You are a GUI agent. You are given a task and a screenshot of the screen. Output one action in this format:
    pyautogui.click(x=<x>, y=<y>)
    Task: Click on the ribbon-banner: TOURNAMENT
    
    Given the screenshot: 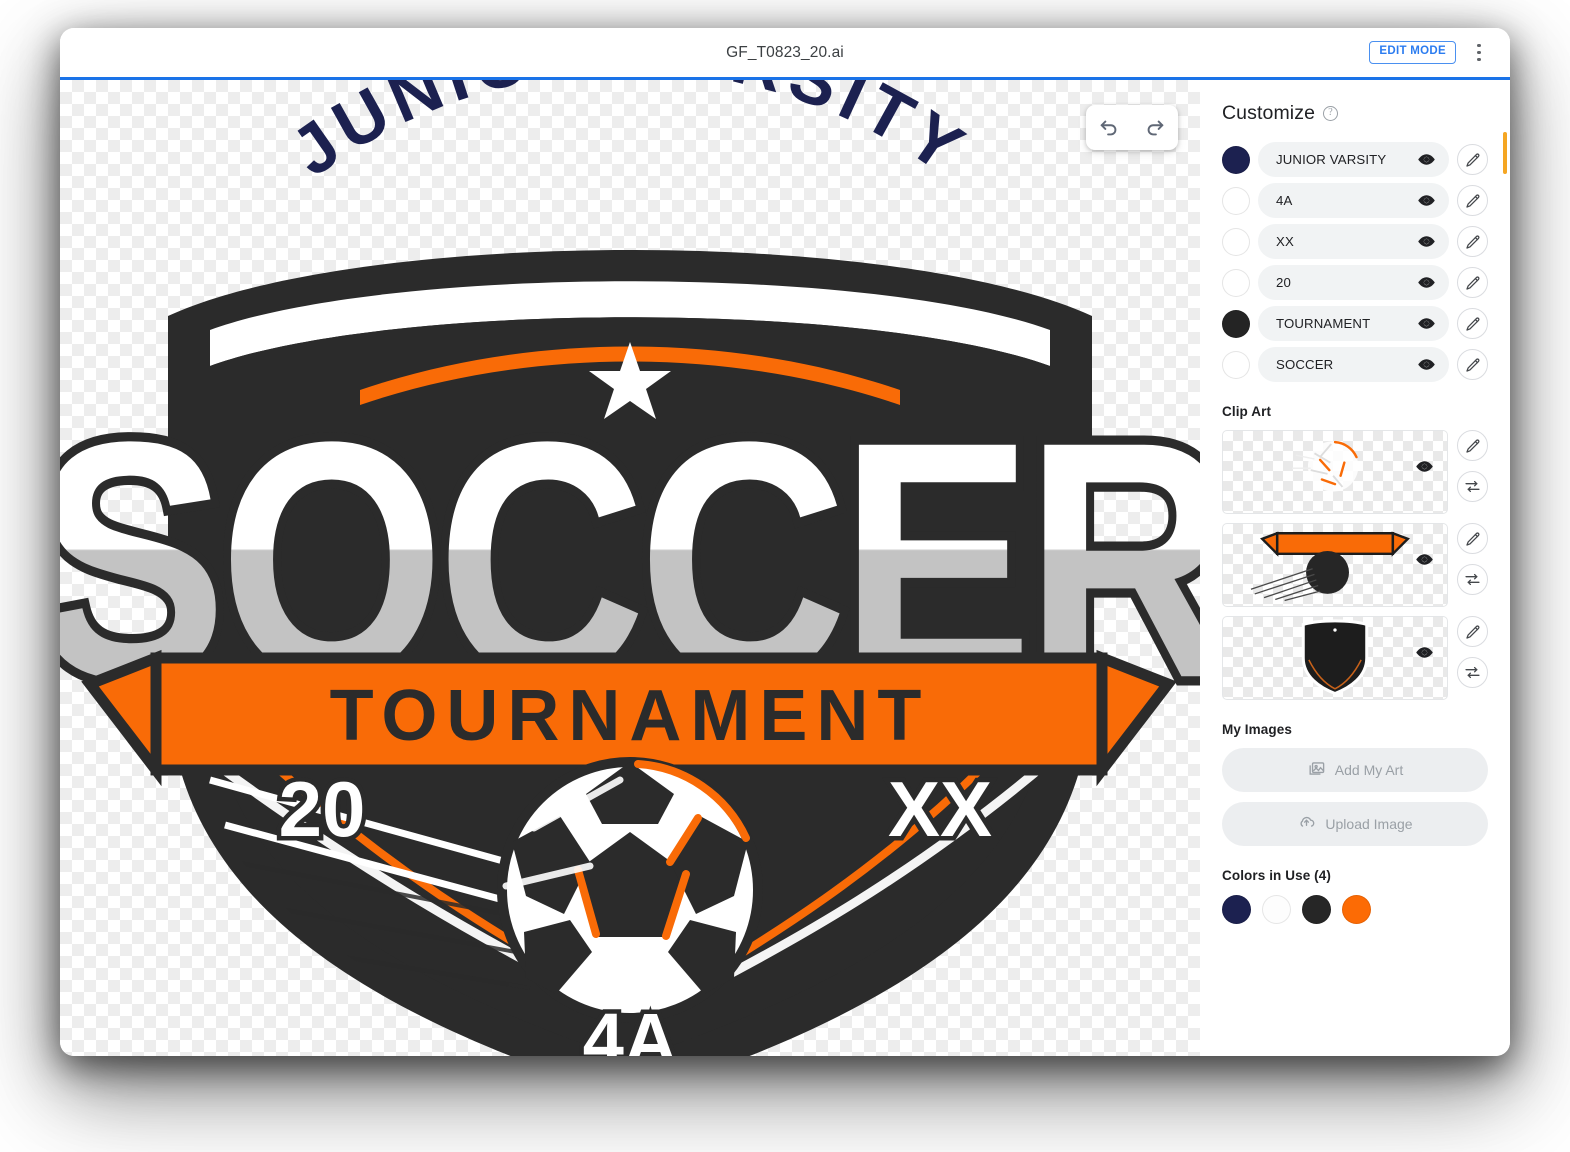 What is the action you would take?
    pyautogui.click(x=629, y=718)
    